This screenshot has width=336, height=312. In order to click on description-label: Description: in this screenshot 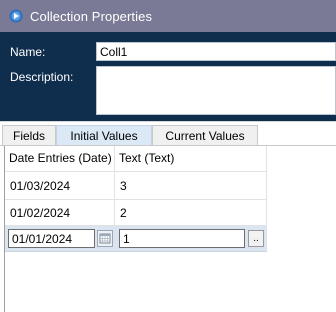, I will do `click(42, 77)`.